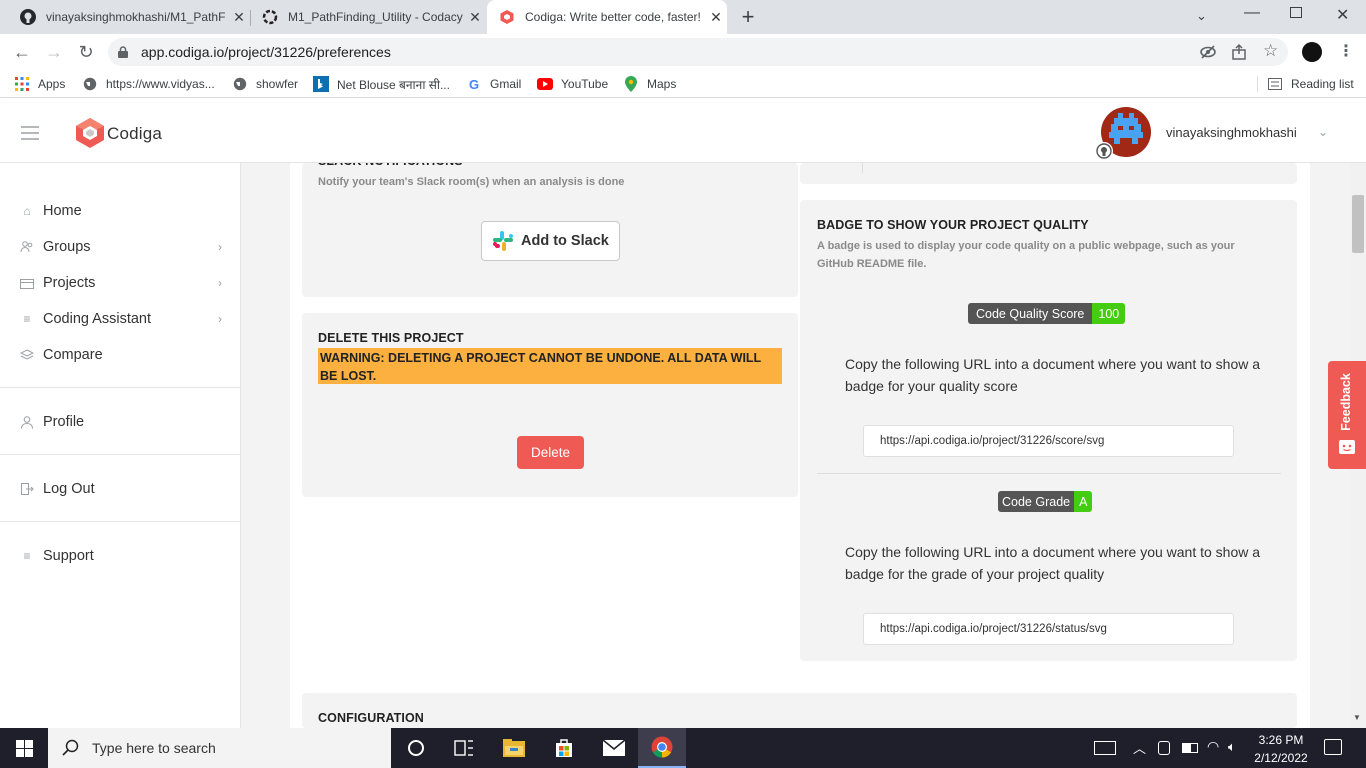 Image resolution: width=1366 pixels, height=768 pixels. Describe the element at coordinates (120, 489) in the screenshot. I see `sidebar-item-logout: Log Out` at that location.